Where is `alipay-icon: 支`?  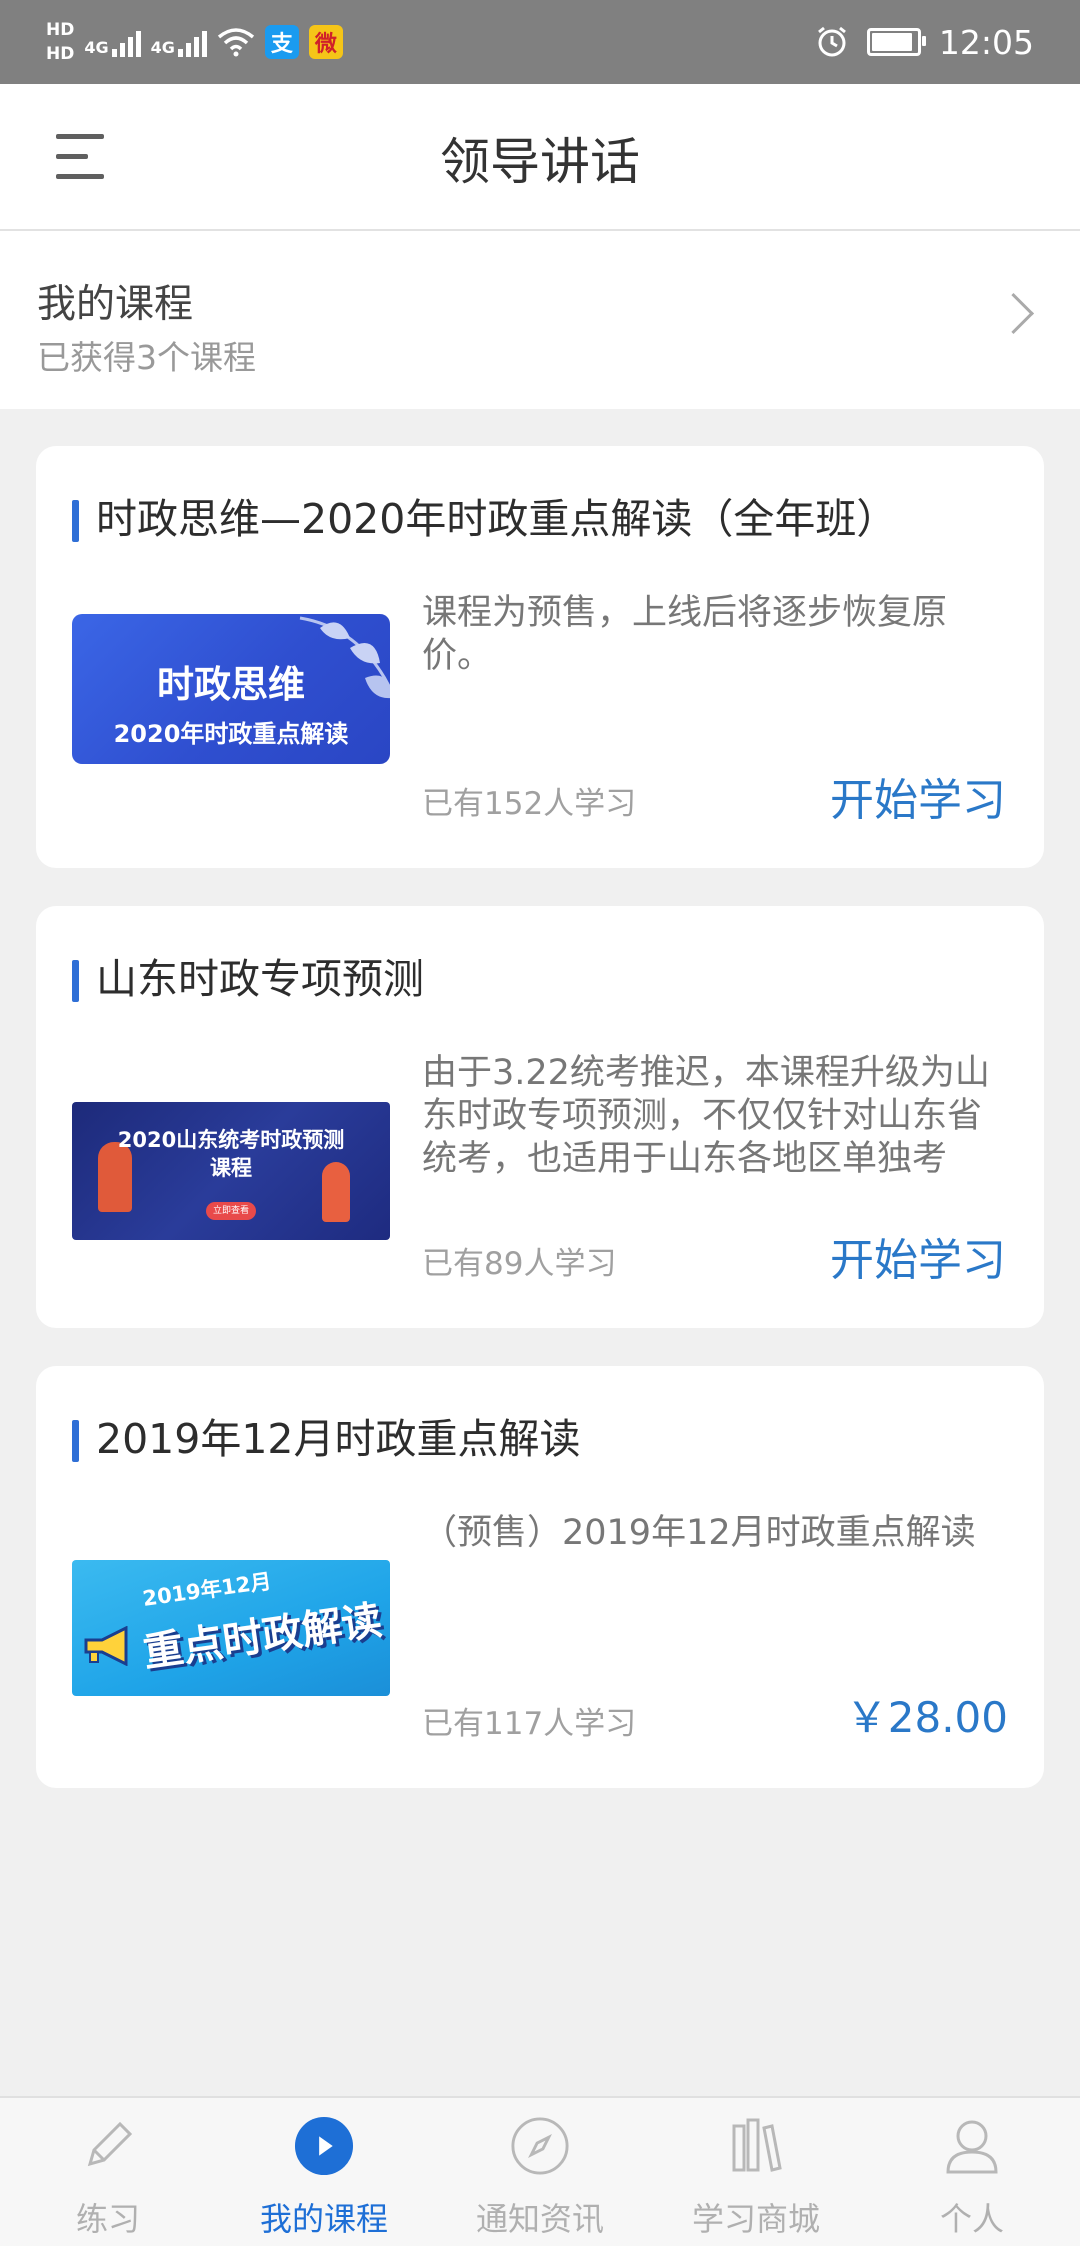 alipay-icon: 支 is located at coordinates (281, 42).